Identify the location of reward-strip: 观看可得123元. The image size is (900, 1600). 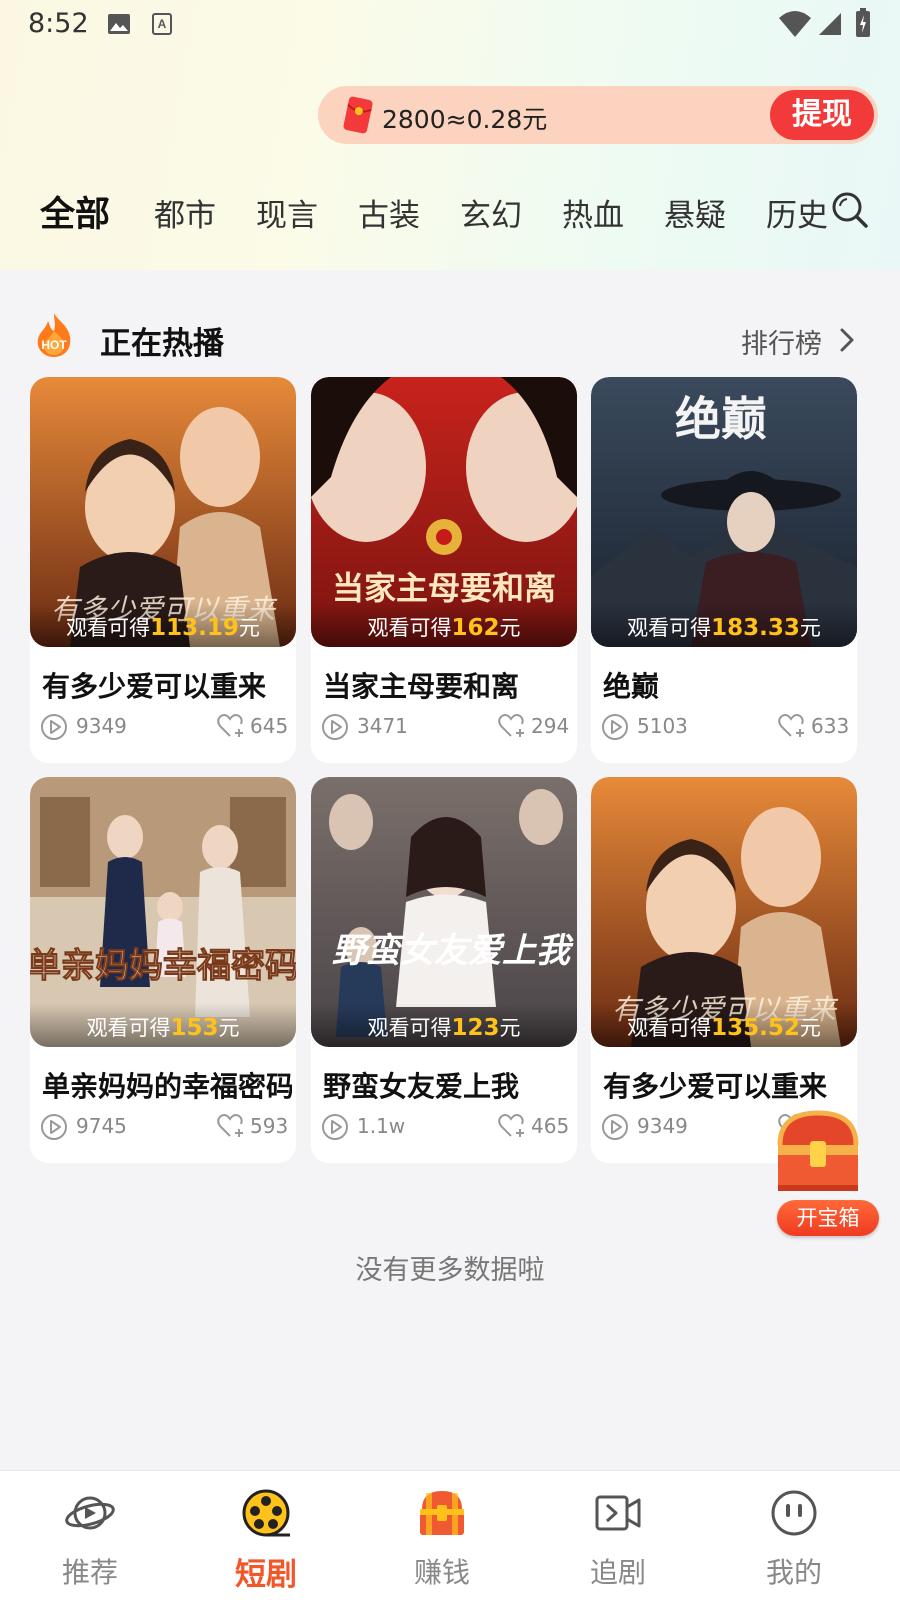
(444, 1025).